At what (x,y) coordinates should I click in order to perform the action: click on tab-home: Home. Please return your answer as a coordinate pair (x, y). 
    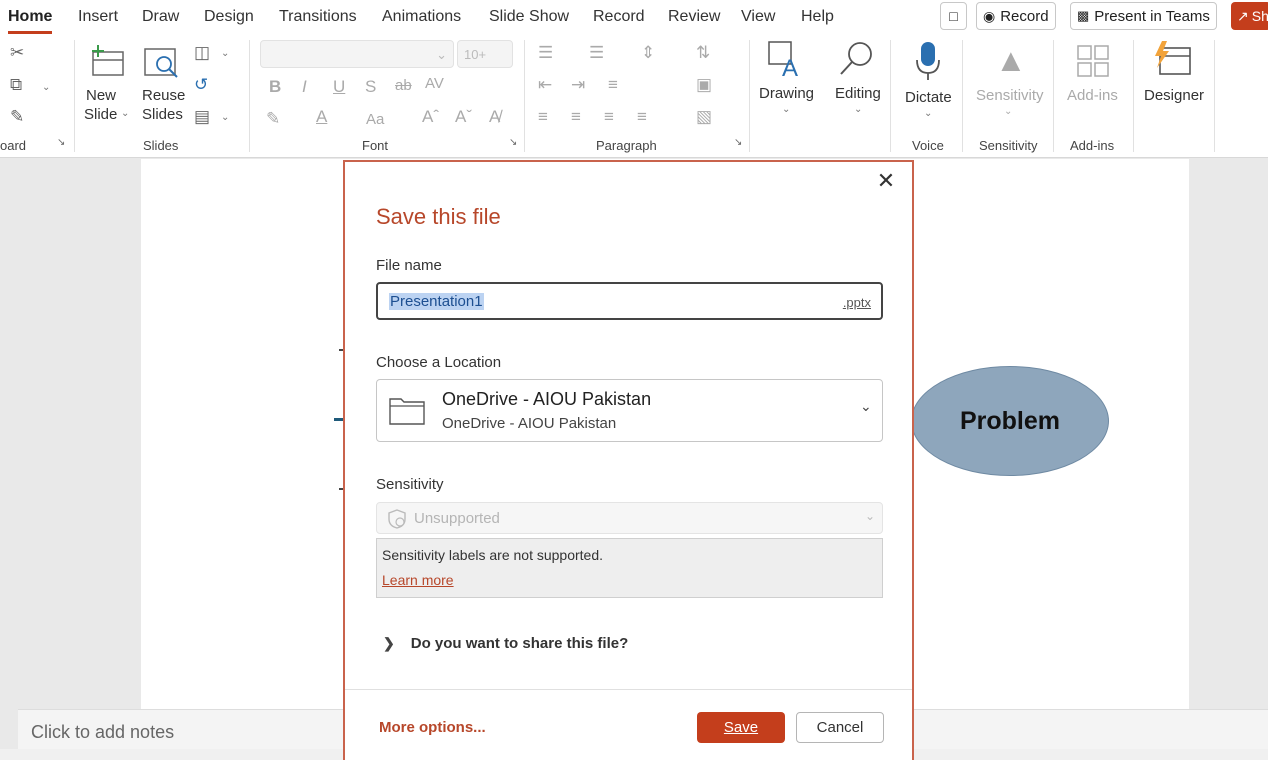
    Looking at the image, I should click on (30, 21).